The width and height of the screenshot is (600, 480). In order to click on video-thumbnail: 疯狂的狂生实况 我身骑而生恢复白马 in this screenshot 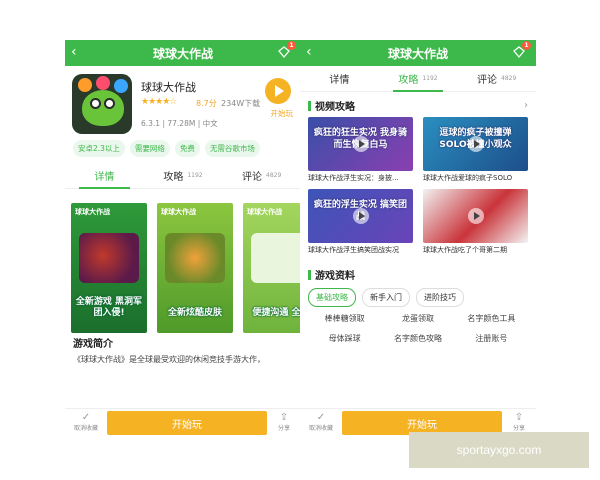, I will do `click(360, 144)`.